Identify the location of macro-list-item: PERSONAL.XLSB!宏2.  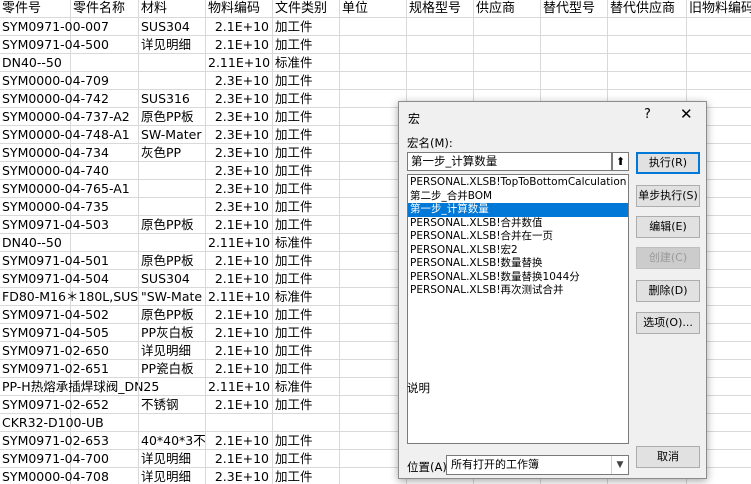
(518, 251).